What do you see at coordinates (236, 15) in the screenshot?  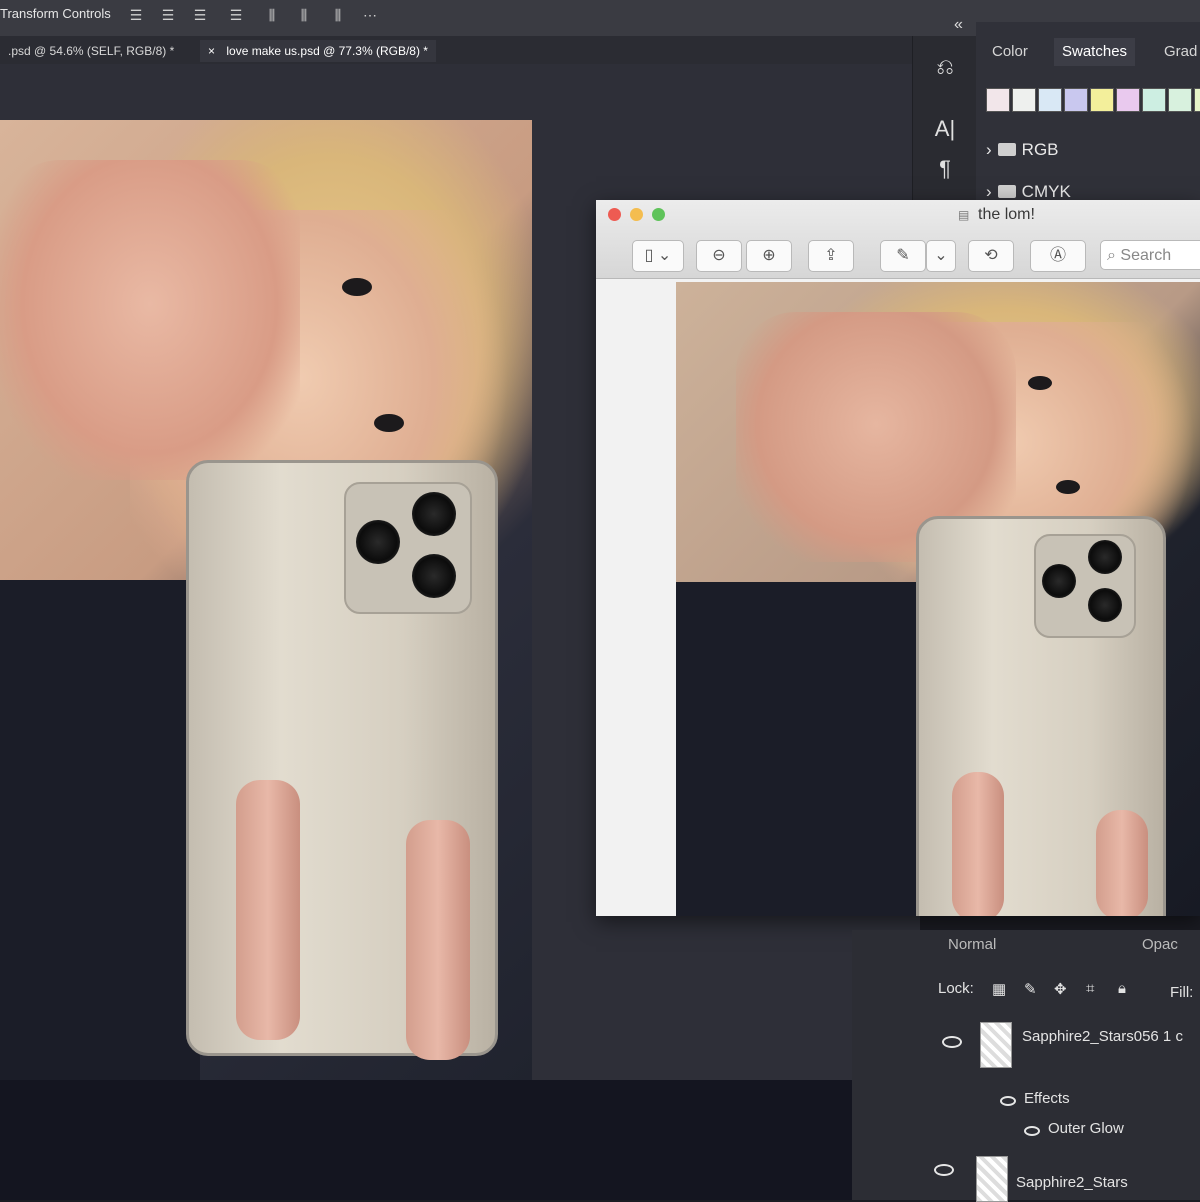 I see `align-top-icon: ☰` at bounding box center [236, 15].